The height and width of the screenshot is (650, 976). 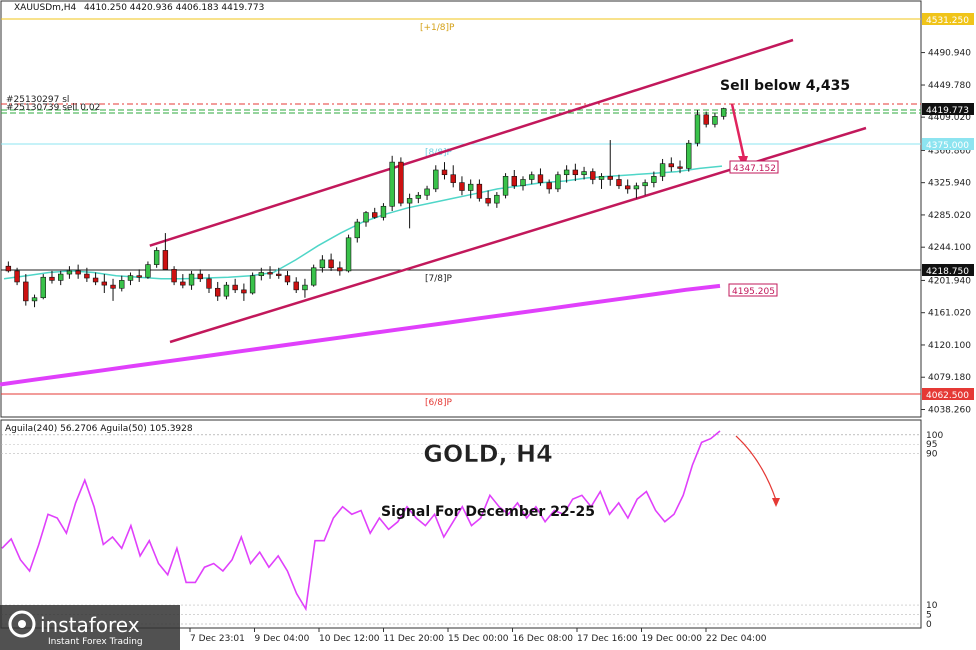 What do you see at coordinates (99, 429) in the screenshot?
I see `oscillator-label: Aguila(240) 56.2706 Aguila(50) 105.3928` at bounding box center [99, 429].